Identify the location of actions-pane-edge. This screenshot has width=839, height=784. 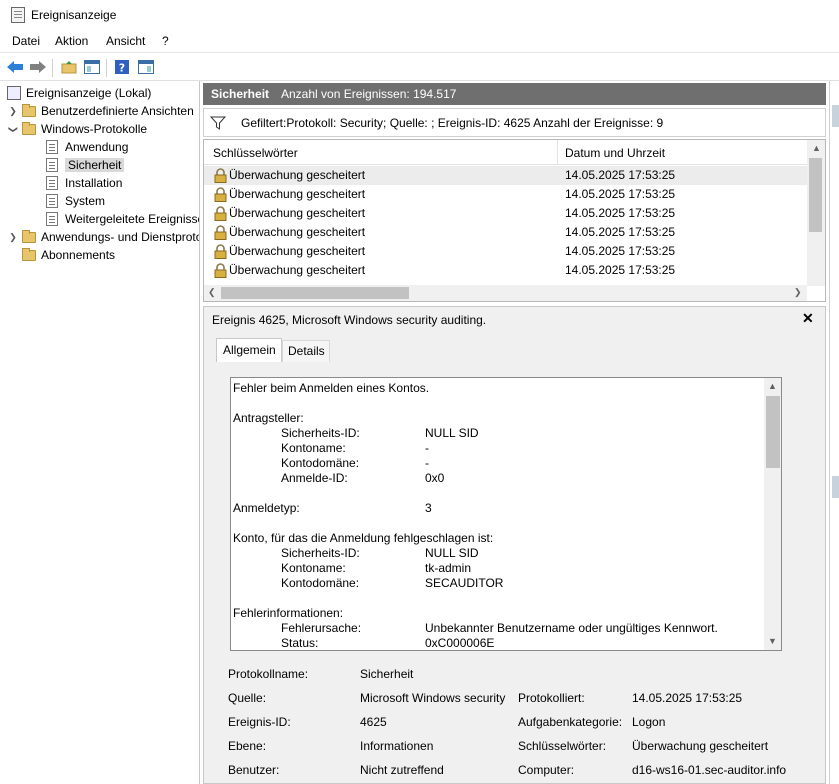
(834, 432).